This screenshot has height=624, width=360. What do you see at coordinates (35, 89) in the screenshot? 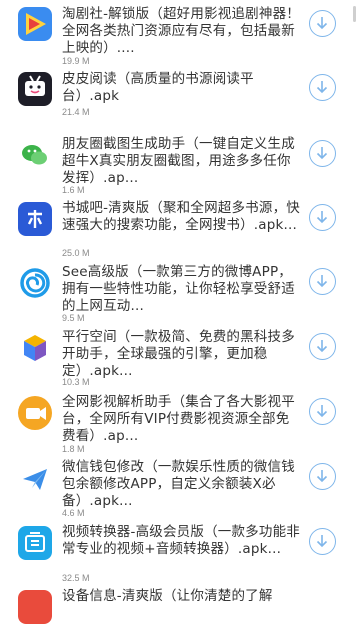
I see `reader-face-icon` at bounding box center [35, 89].